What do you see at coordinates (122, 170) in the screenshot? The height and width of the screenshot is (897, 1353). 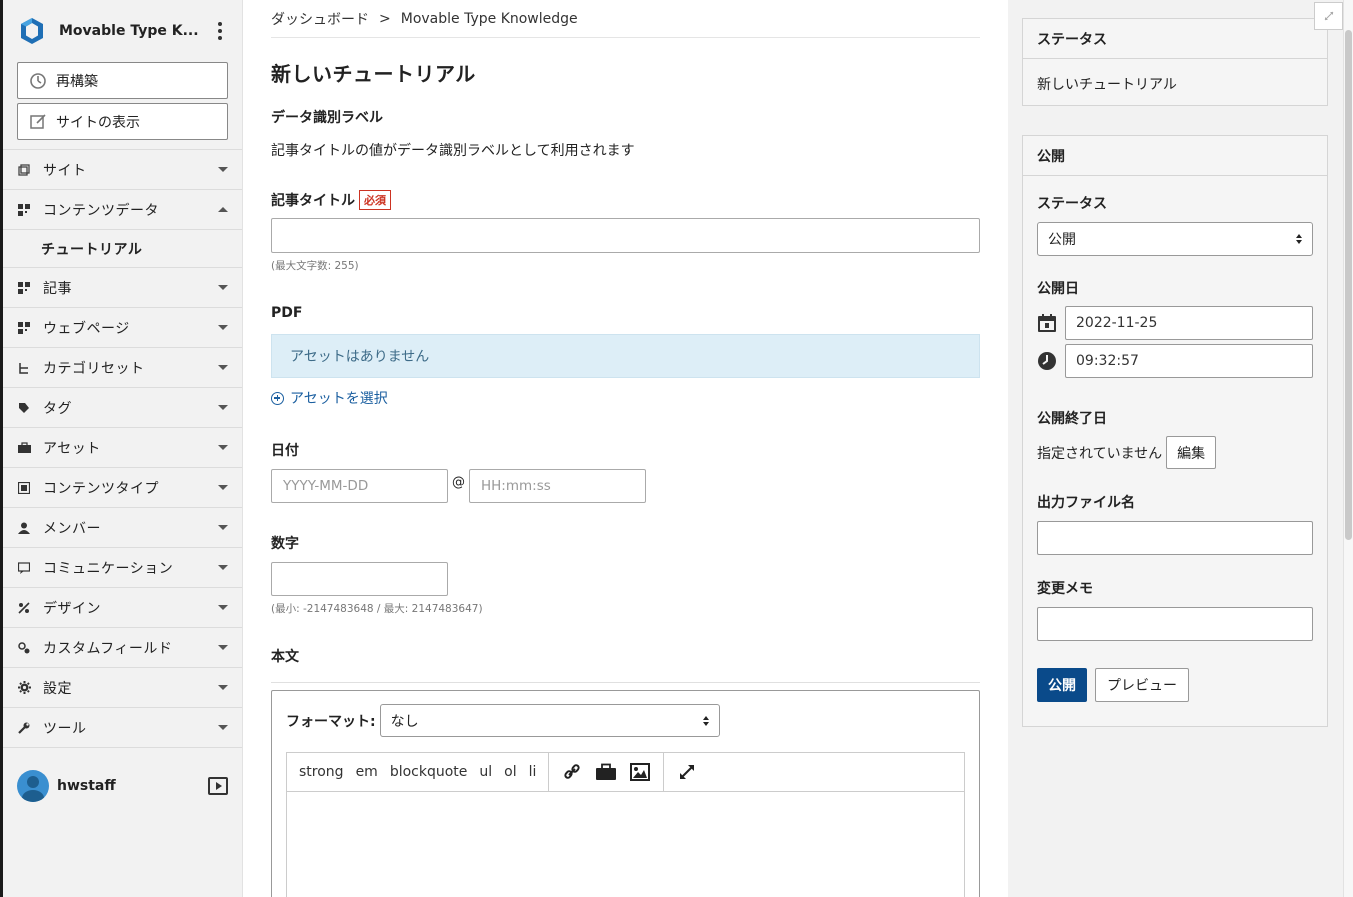 I see `sidebar-item-site: サイト` at bounding box center [122, 170].